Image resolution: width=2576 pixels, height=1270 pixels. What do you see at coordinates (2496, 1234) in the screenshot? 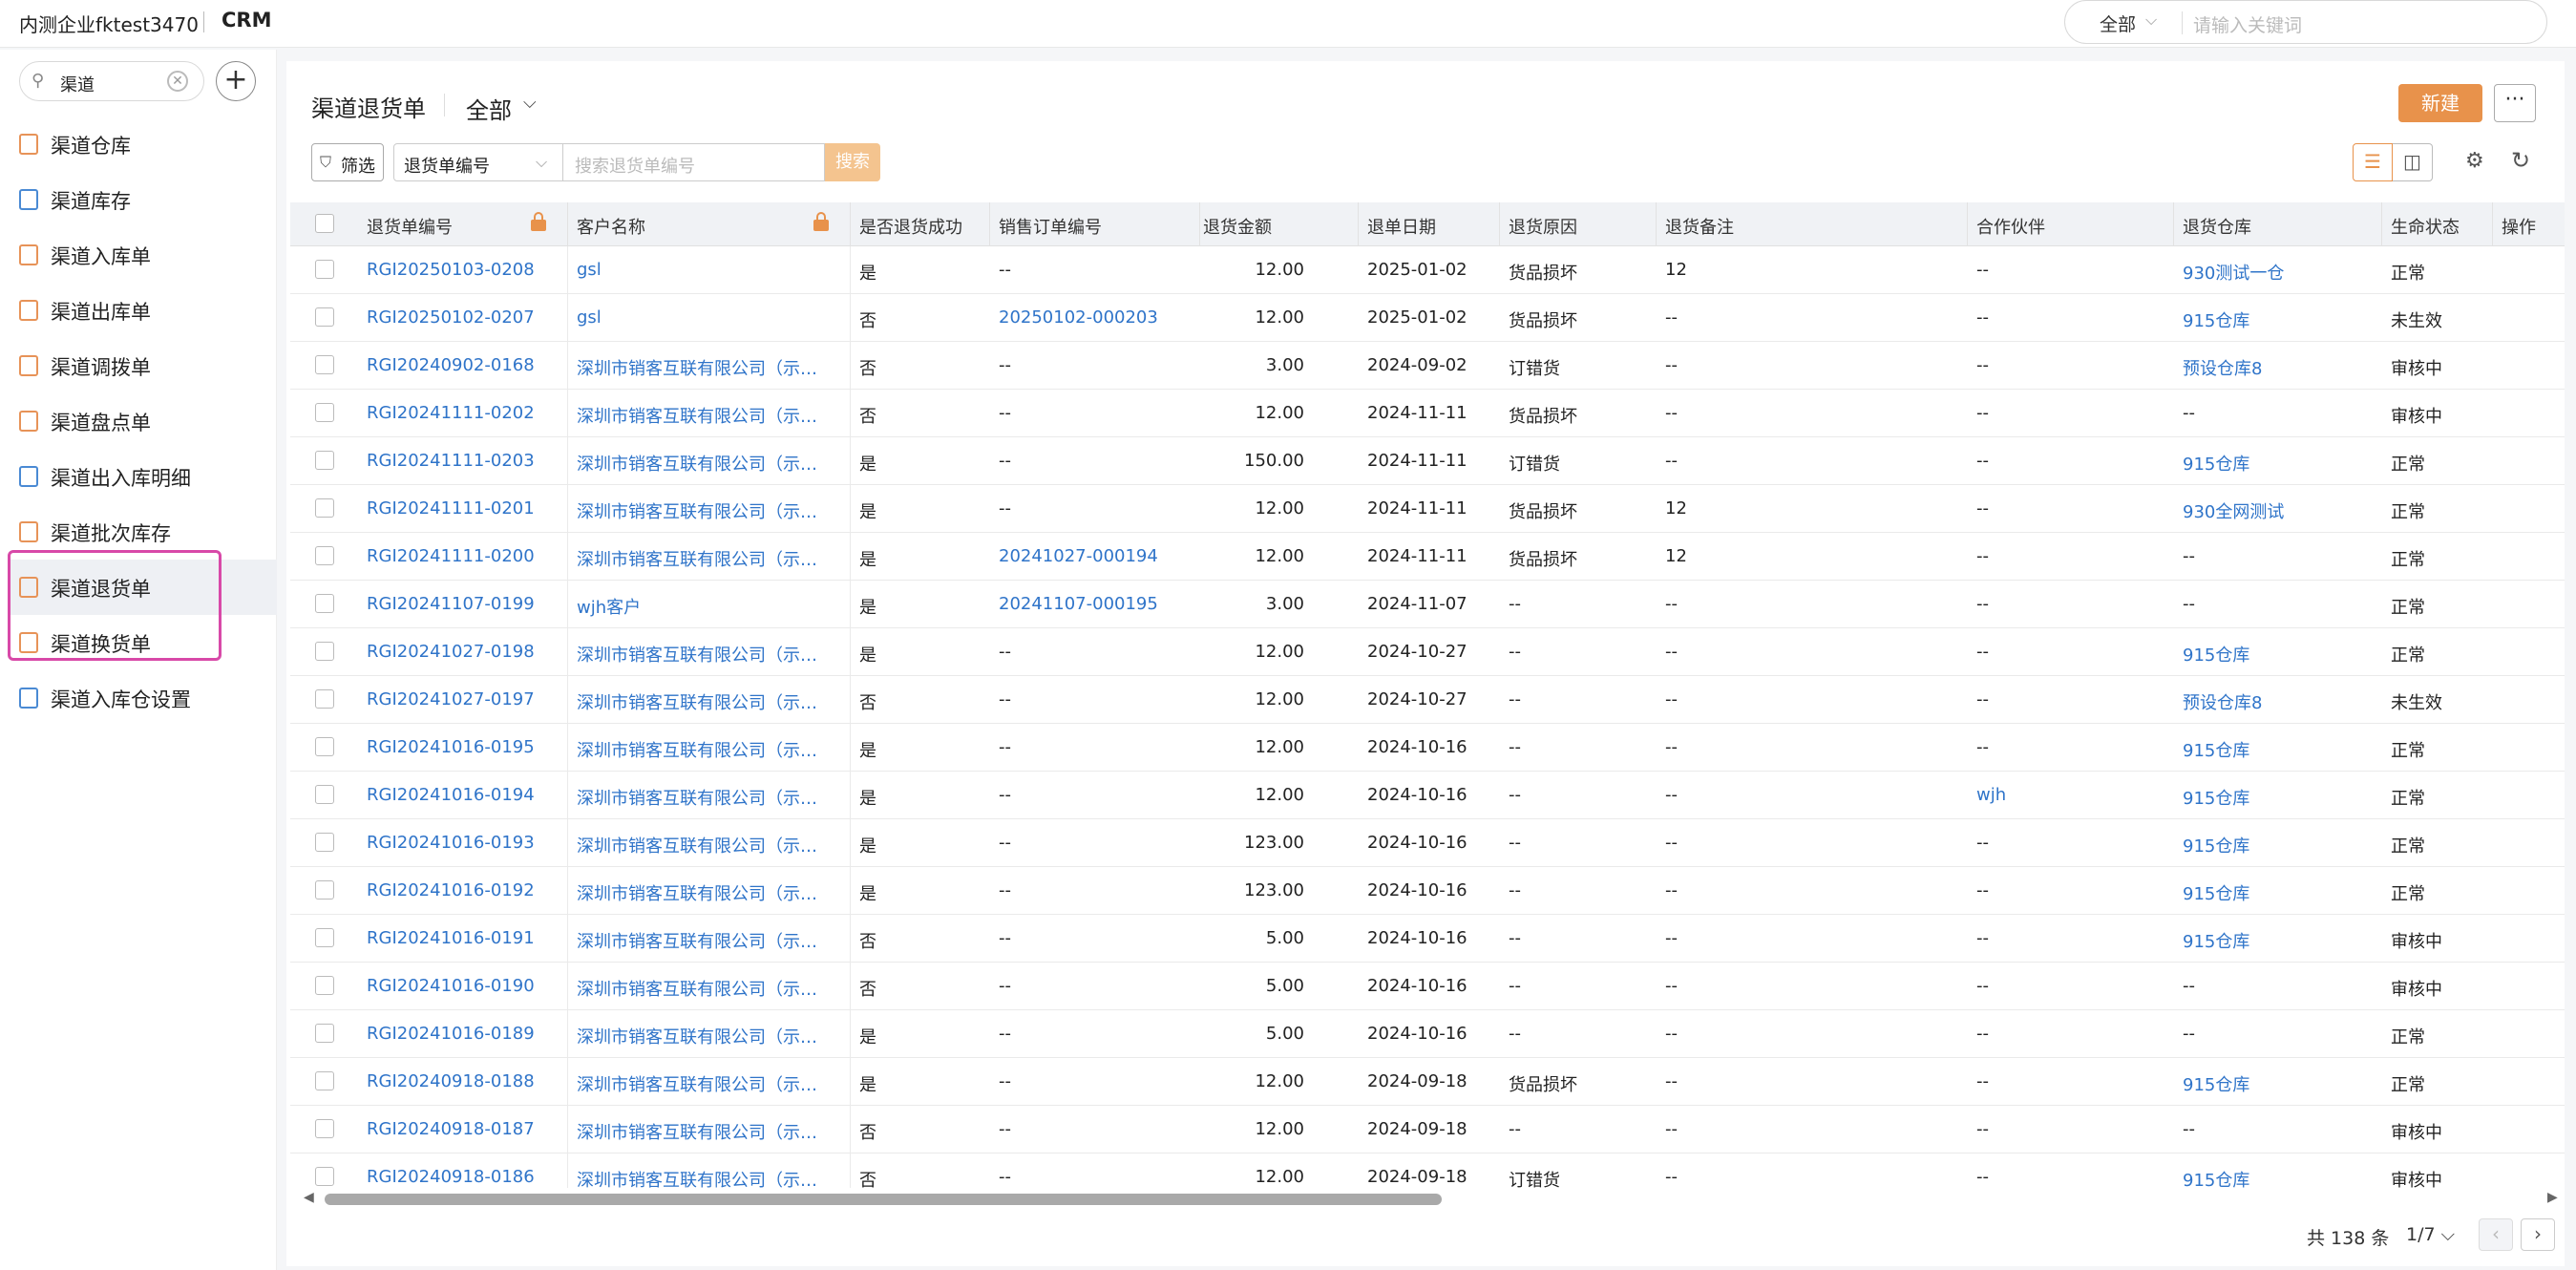
I see `prev-page-button: ‹` at bounding box center [2496, 1234].